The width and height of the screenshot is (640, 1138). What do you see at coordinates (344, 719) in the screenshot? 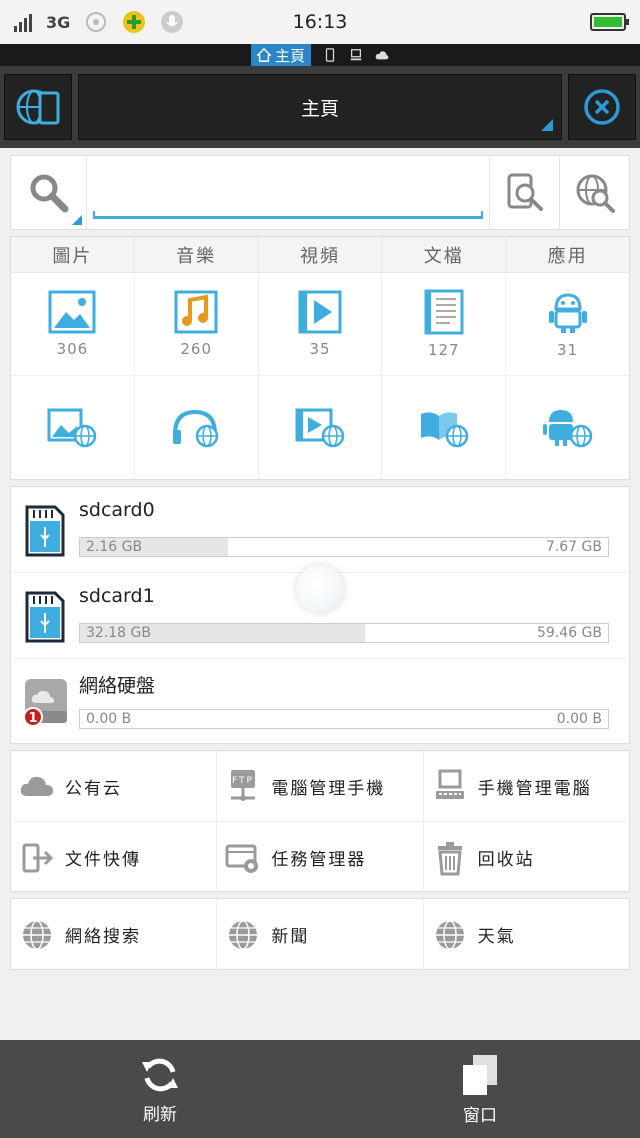
I see `storage-usage-bar: 0.00 B 0.00 B` at bounding box center [344, 719].